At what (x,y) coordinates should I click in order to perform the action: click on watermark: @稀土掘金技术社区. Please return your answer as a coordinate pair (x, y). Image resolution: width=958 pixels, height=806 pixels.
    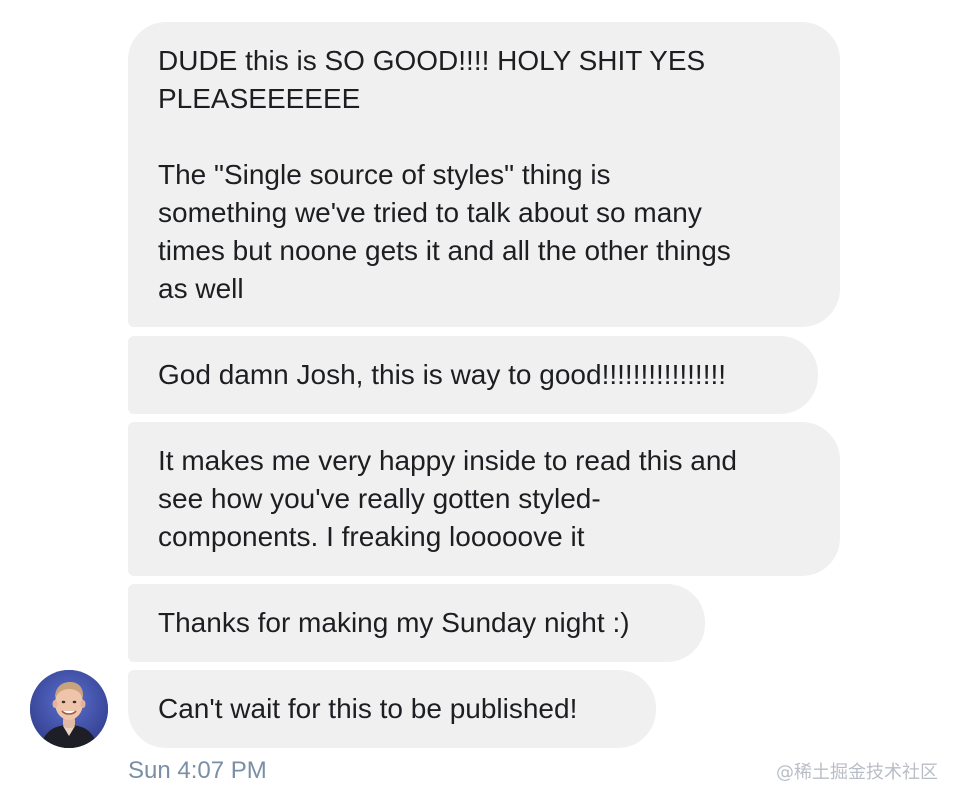
    Looking at the image, I should click on (857, 772).